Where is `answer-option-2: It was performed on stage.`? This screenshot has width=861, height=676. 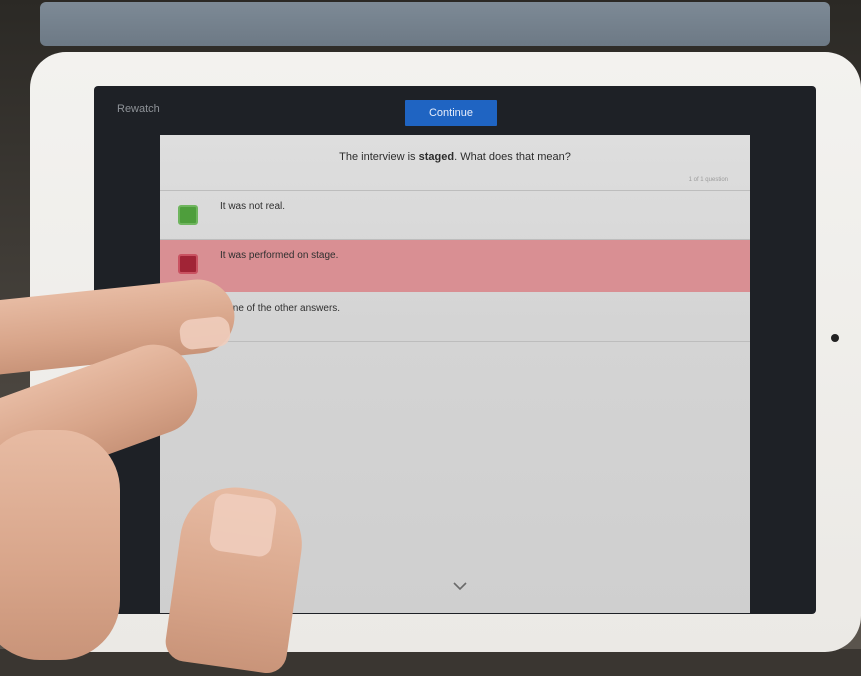
answer-option-2: It was performed on stage. is located at coordinates (455, 266).